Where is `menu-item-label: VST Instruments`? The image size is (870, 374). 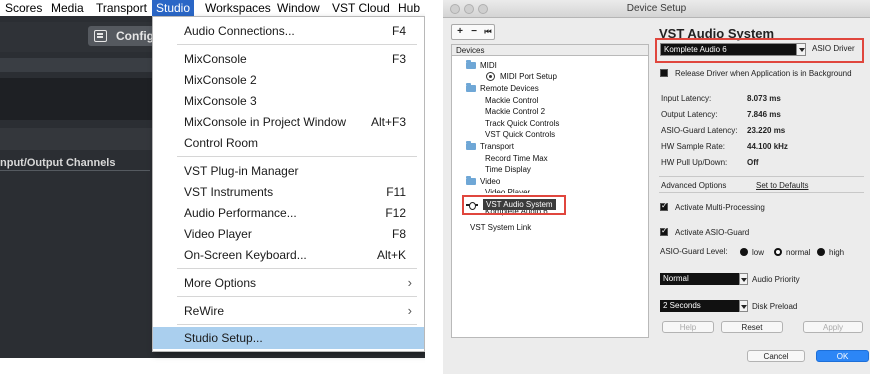 menu-item-label: VST Instruments is located at coordinates (229, 192).